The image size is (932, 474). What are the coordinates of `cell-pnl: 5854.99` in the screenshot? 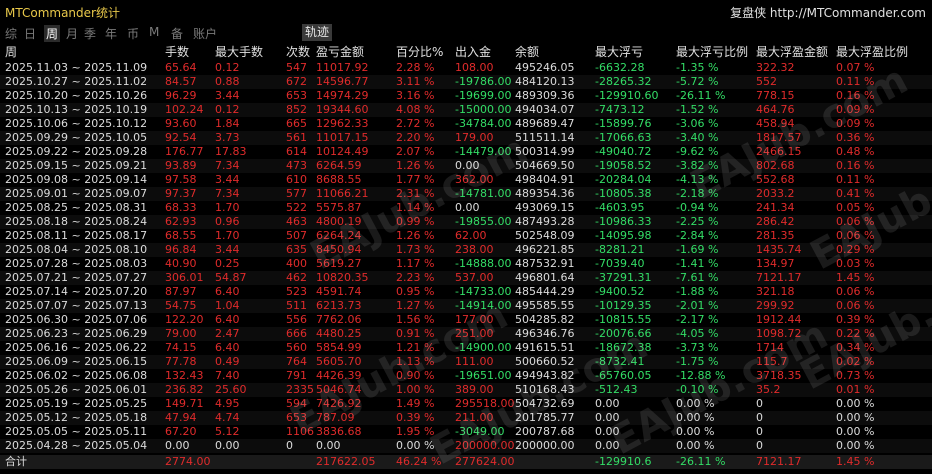 It's located at (339, 347).